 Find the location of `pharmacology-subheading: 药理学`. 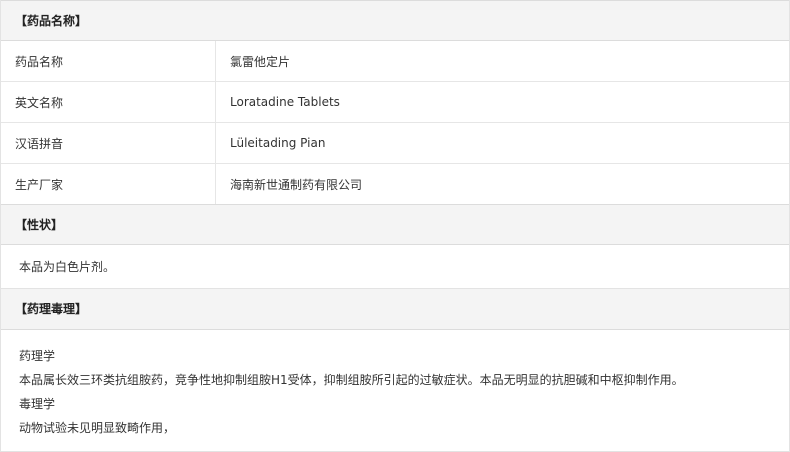

pharmacology-subheading: 药理学 is located at coordinates (37, 356).